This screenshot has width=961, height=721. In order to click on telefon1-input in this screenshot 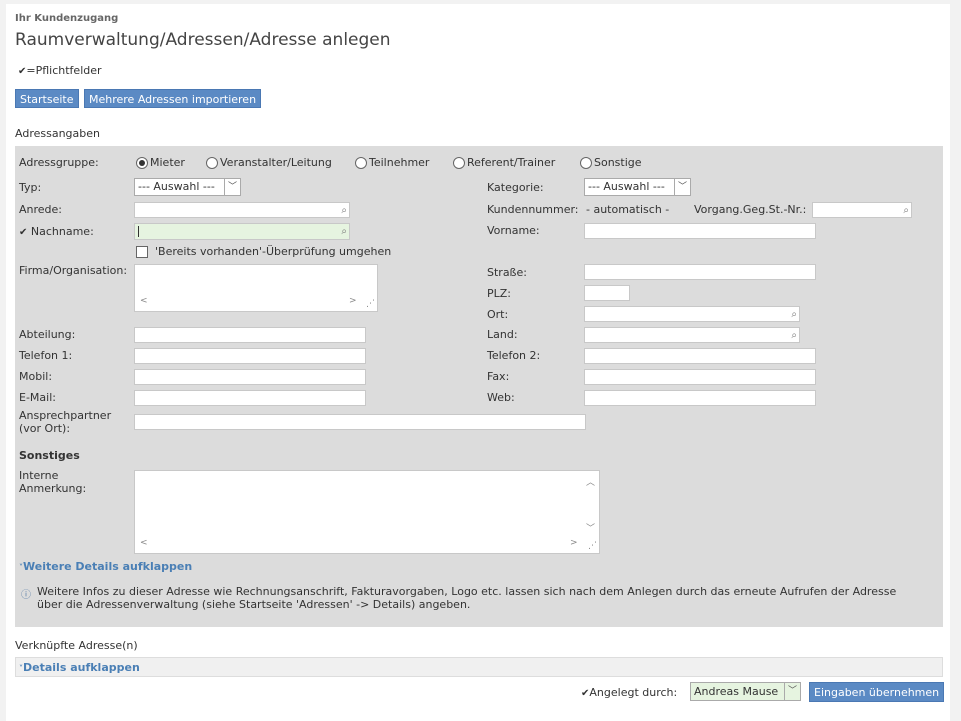, I will do `click(250, 356)`.